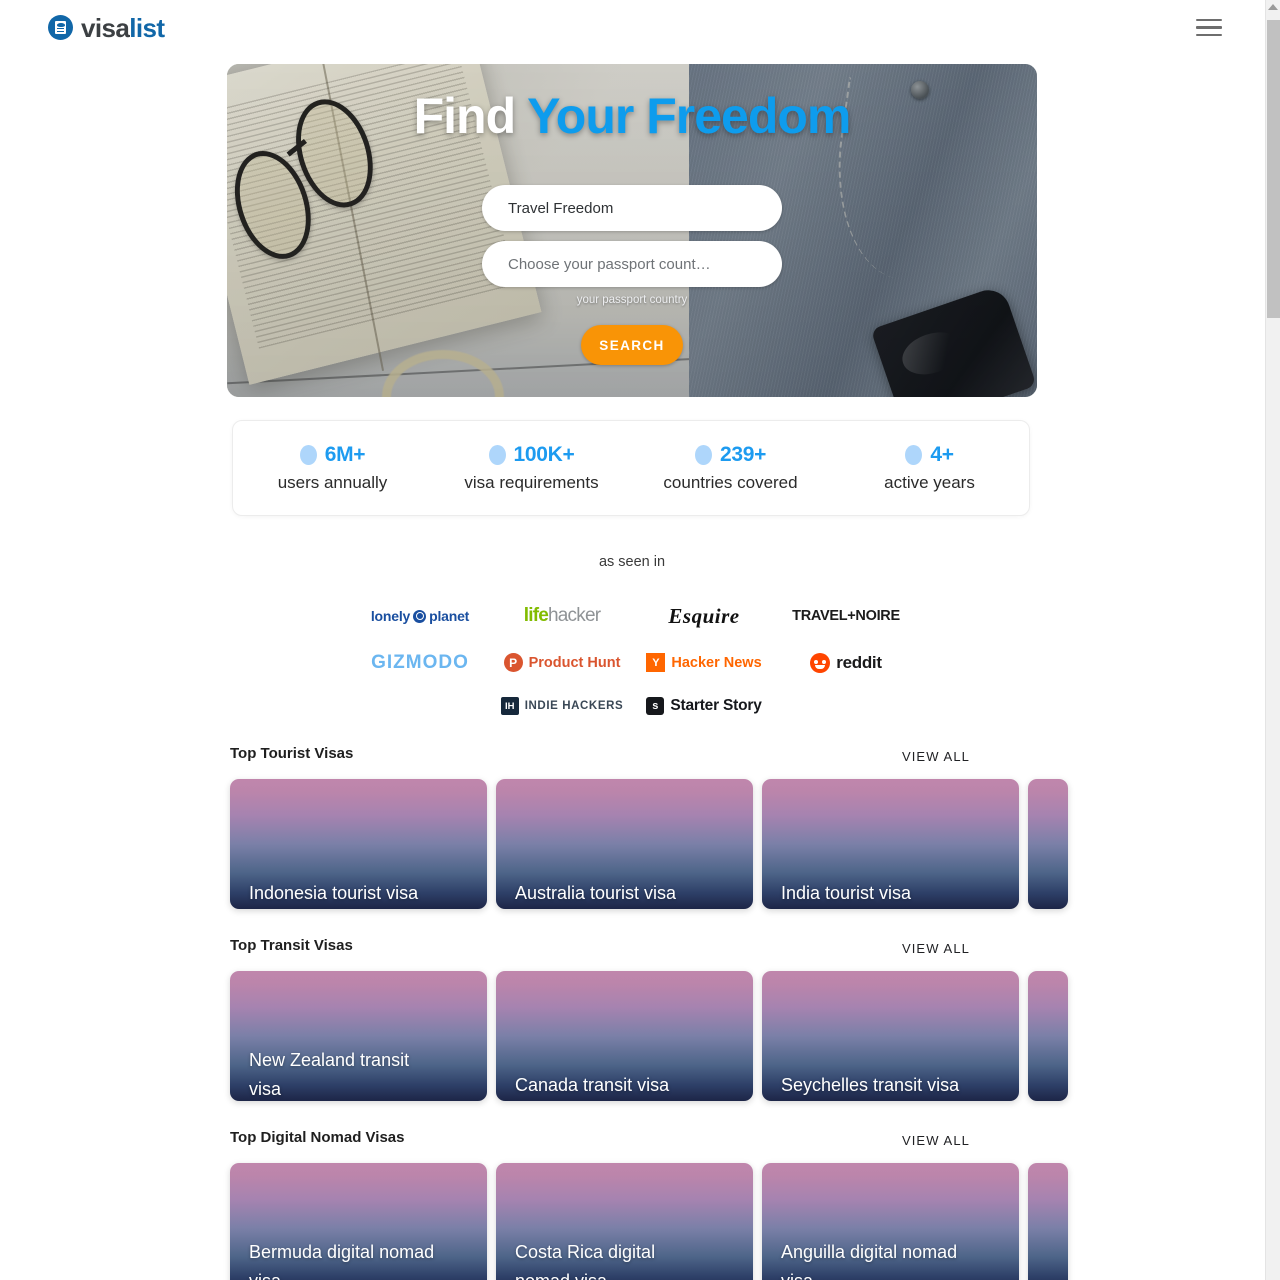 This screenshot has height=1280, width=1280. I want to click on hamburger-menu-icon, so click(1209, 28).